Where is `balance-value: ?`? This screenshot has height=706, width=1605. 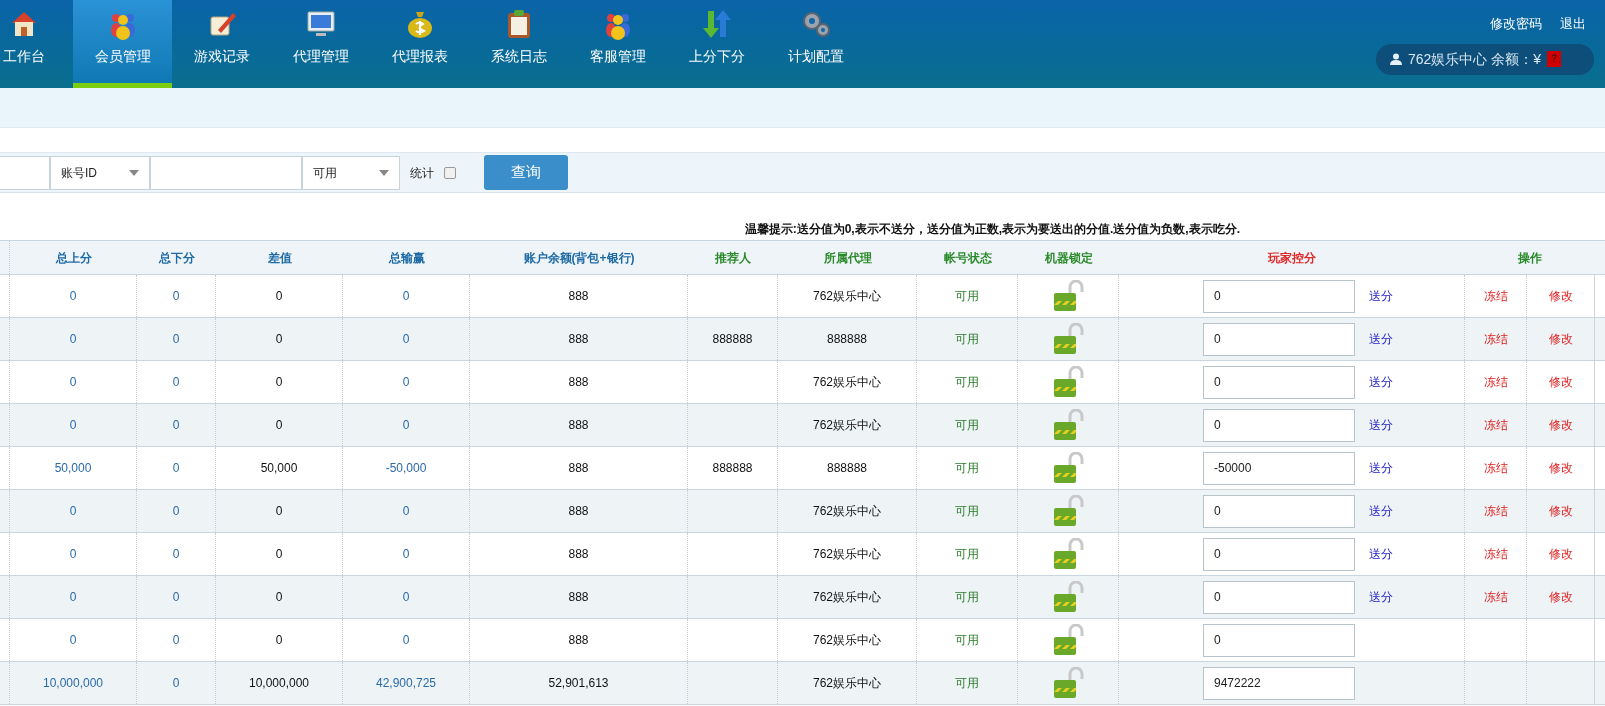 balance-value: ? is located at coordinates (1554, 59).